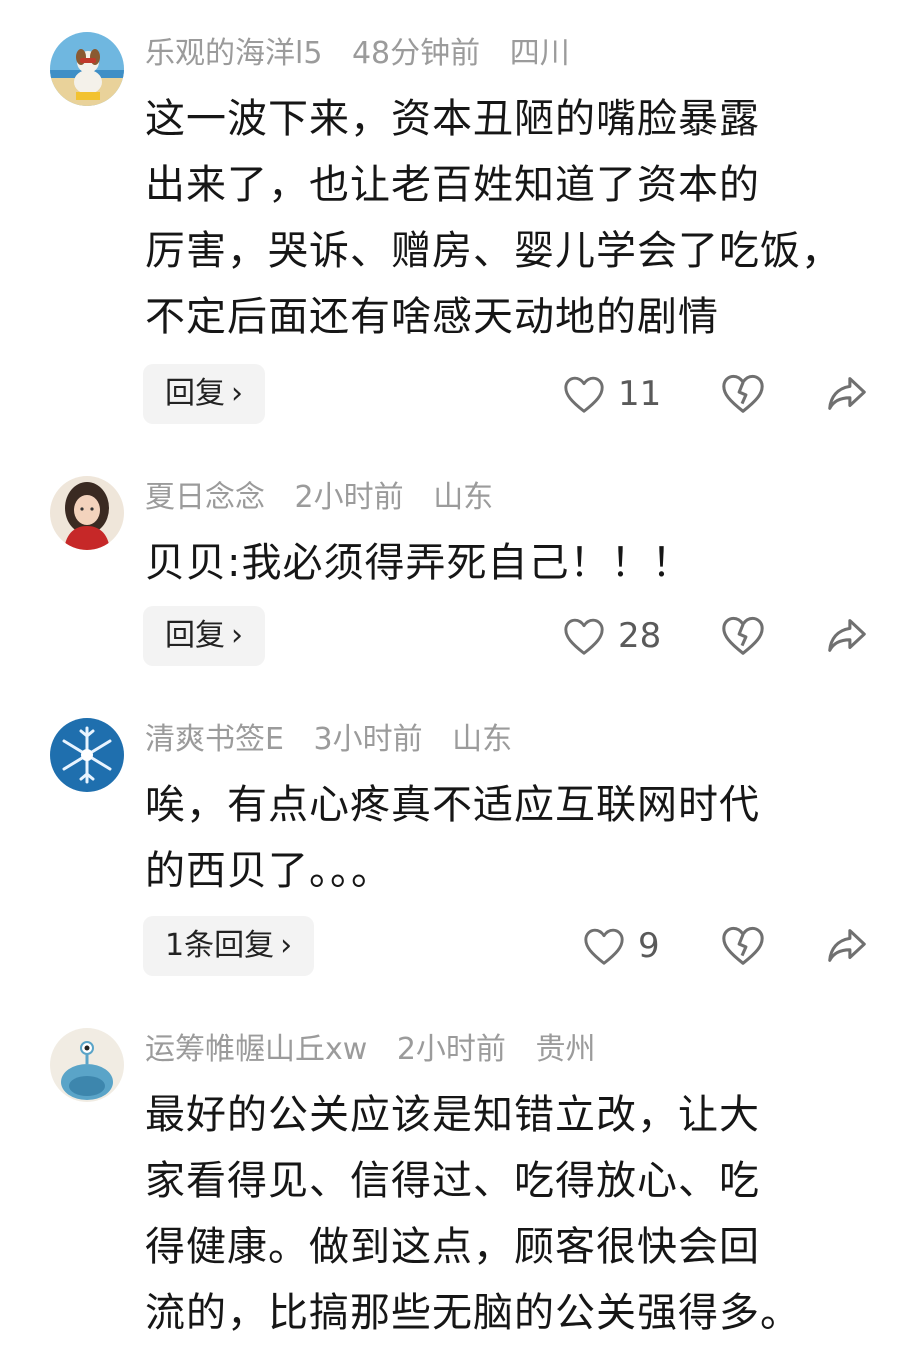 This screenshot has height=1348, width=922. What do you see at coordinates (380, 1050) in the screenshot?
I see `comment-meta: 运筹帷幄山丘xw 2小时前 贵州` at bounding box center [380, 1050].